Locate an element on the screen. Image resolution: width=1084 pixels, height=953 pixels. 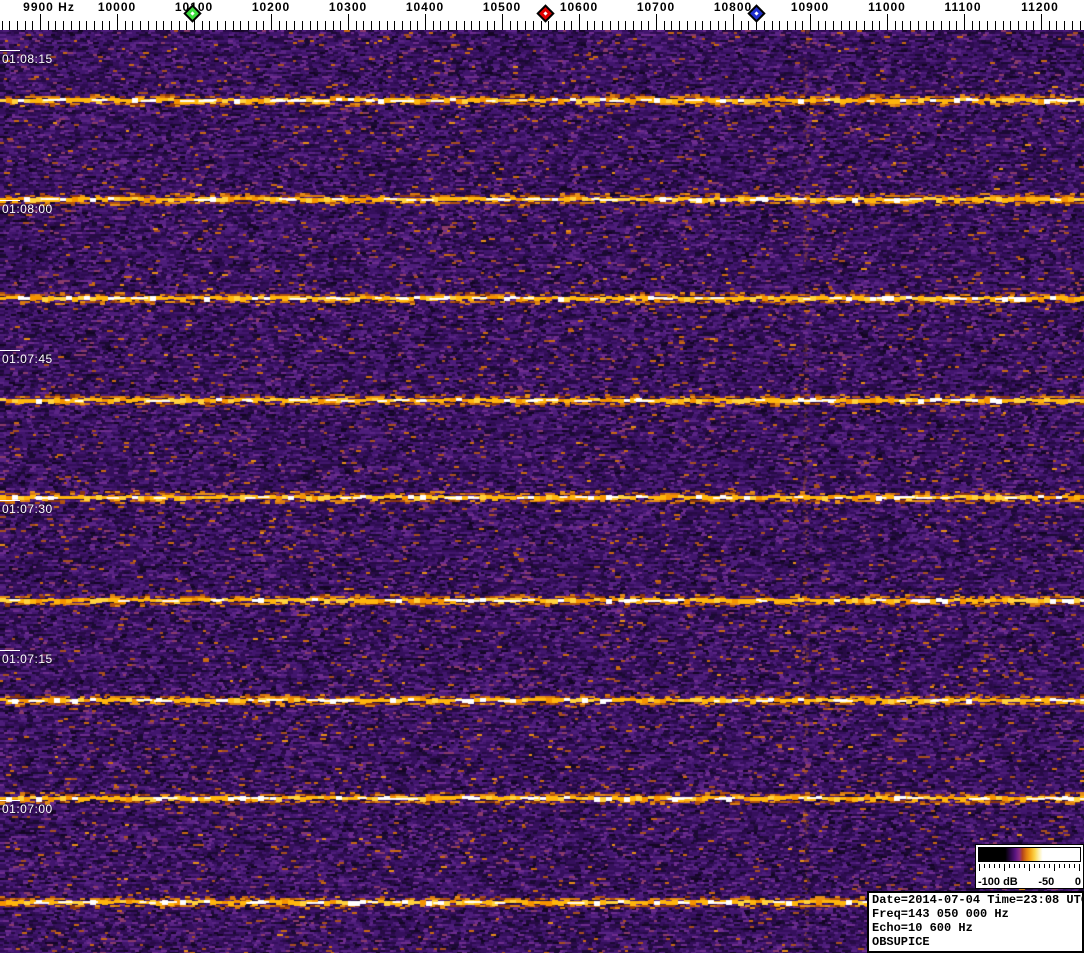
freq-tick-label: 10700 is located at coordinates (656, 7).